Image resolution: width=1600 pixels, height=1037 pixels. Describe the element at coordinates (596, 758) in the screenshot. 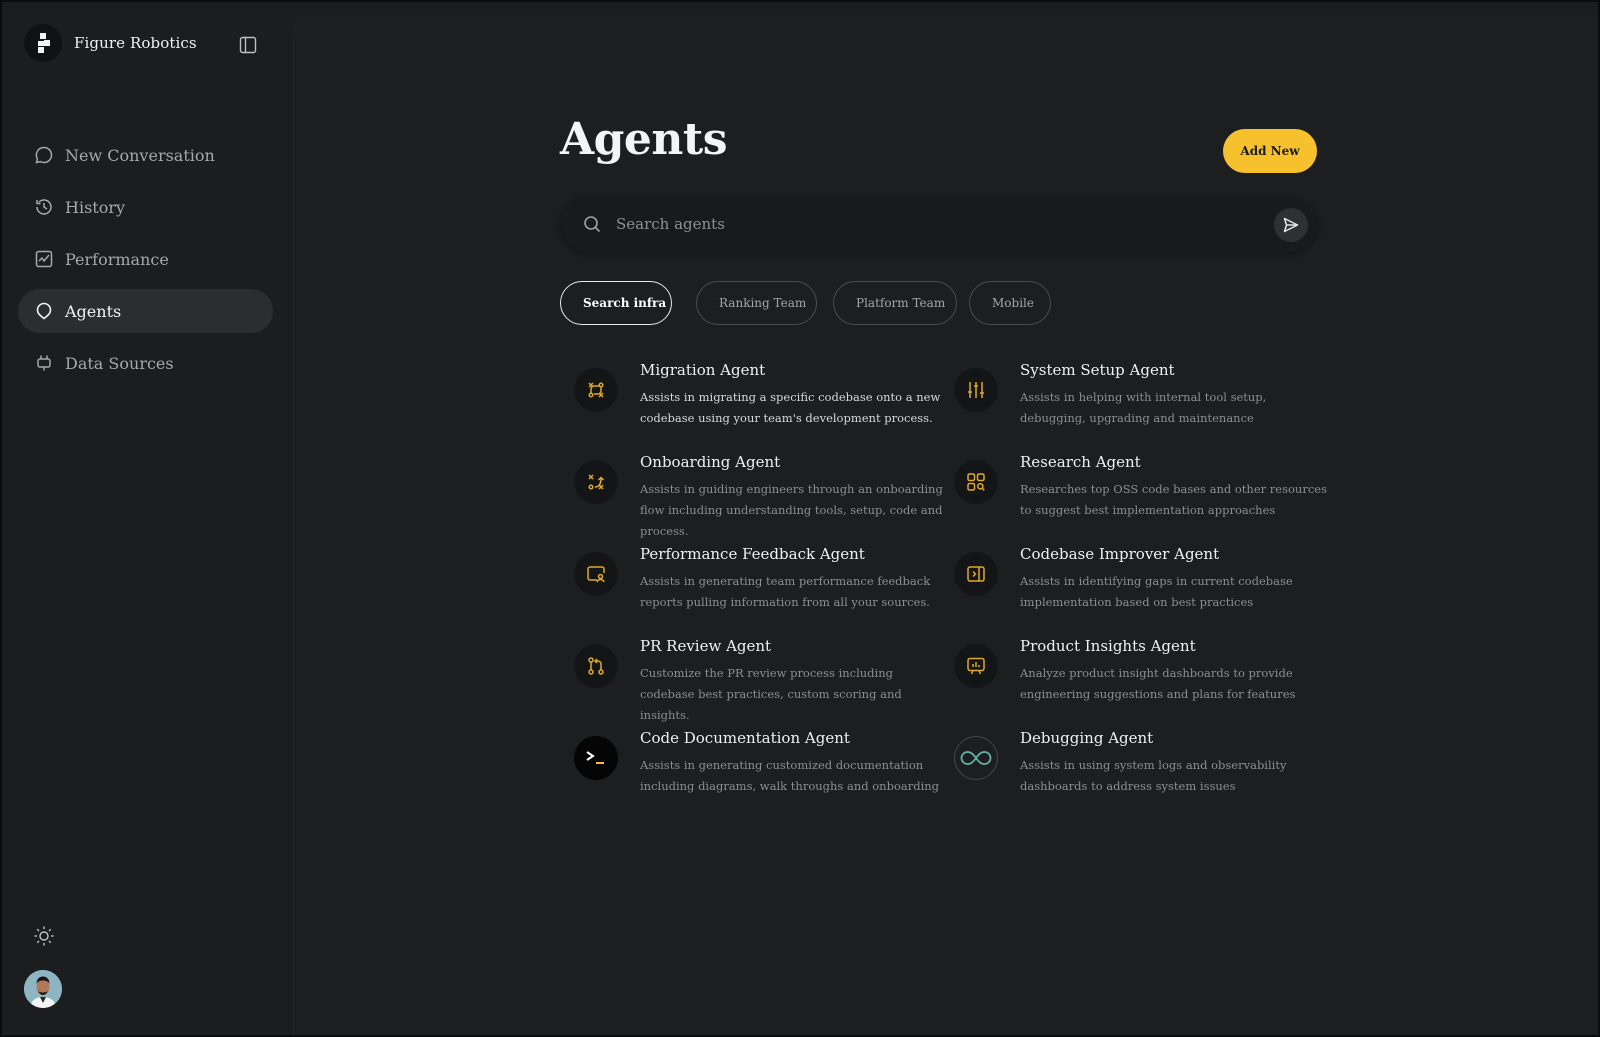

I see `terminal-icon` at that location.